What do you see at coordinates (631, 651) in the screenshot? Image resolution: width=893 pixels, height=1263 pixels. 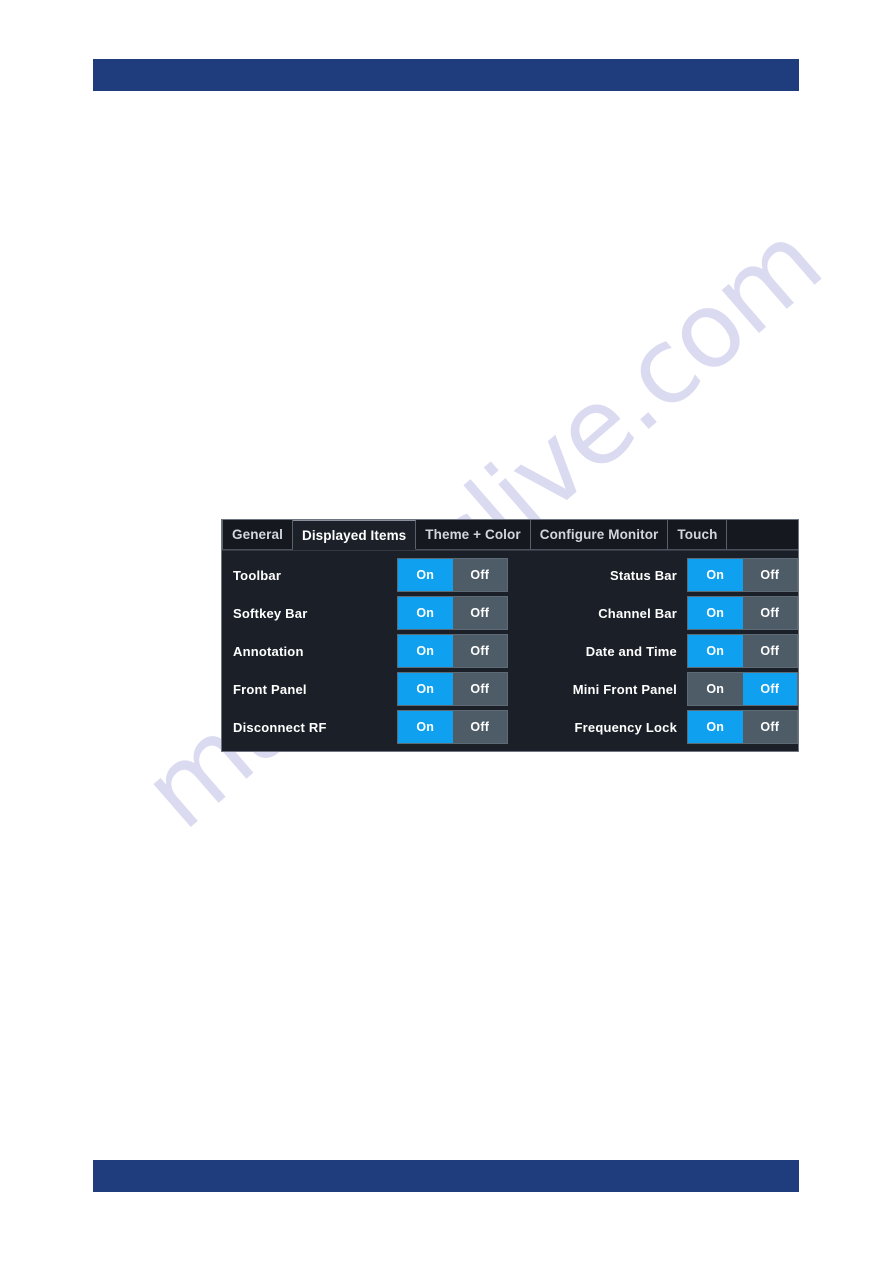 I see `setting-label-date-and-time: Date and Time` at bounding box center [631, 651].